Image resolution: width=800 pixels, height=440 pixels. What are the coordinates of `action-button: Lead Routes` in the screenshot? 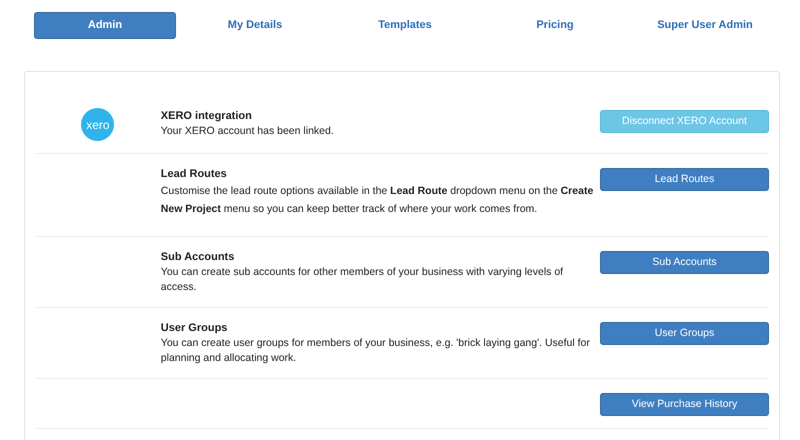 It's located at (684, 180).